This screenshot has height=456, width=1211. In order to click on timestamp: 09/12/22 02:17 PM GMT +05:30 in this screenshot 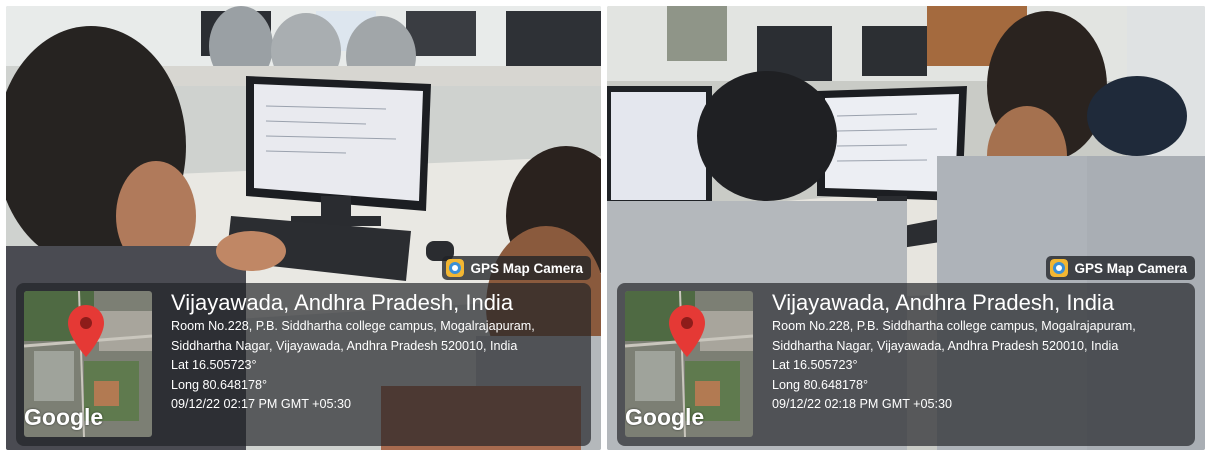, I will do `click(261, 404)`.